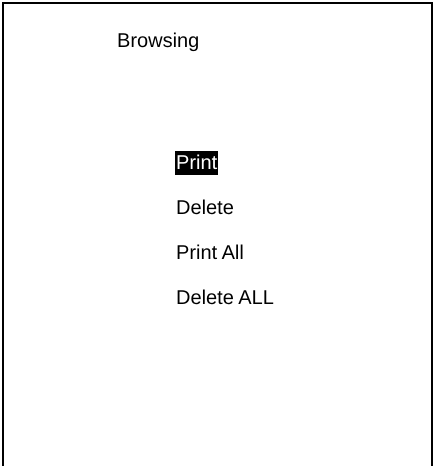 The height and width of the screenshot is (466, 435). Describe the element at coordinates (196, 163) in the screenshot. I see `menu-item: Print` at that location.